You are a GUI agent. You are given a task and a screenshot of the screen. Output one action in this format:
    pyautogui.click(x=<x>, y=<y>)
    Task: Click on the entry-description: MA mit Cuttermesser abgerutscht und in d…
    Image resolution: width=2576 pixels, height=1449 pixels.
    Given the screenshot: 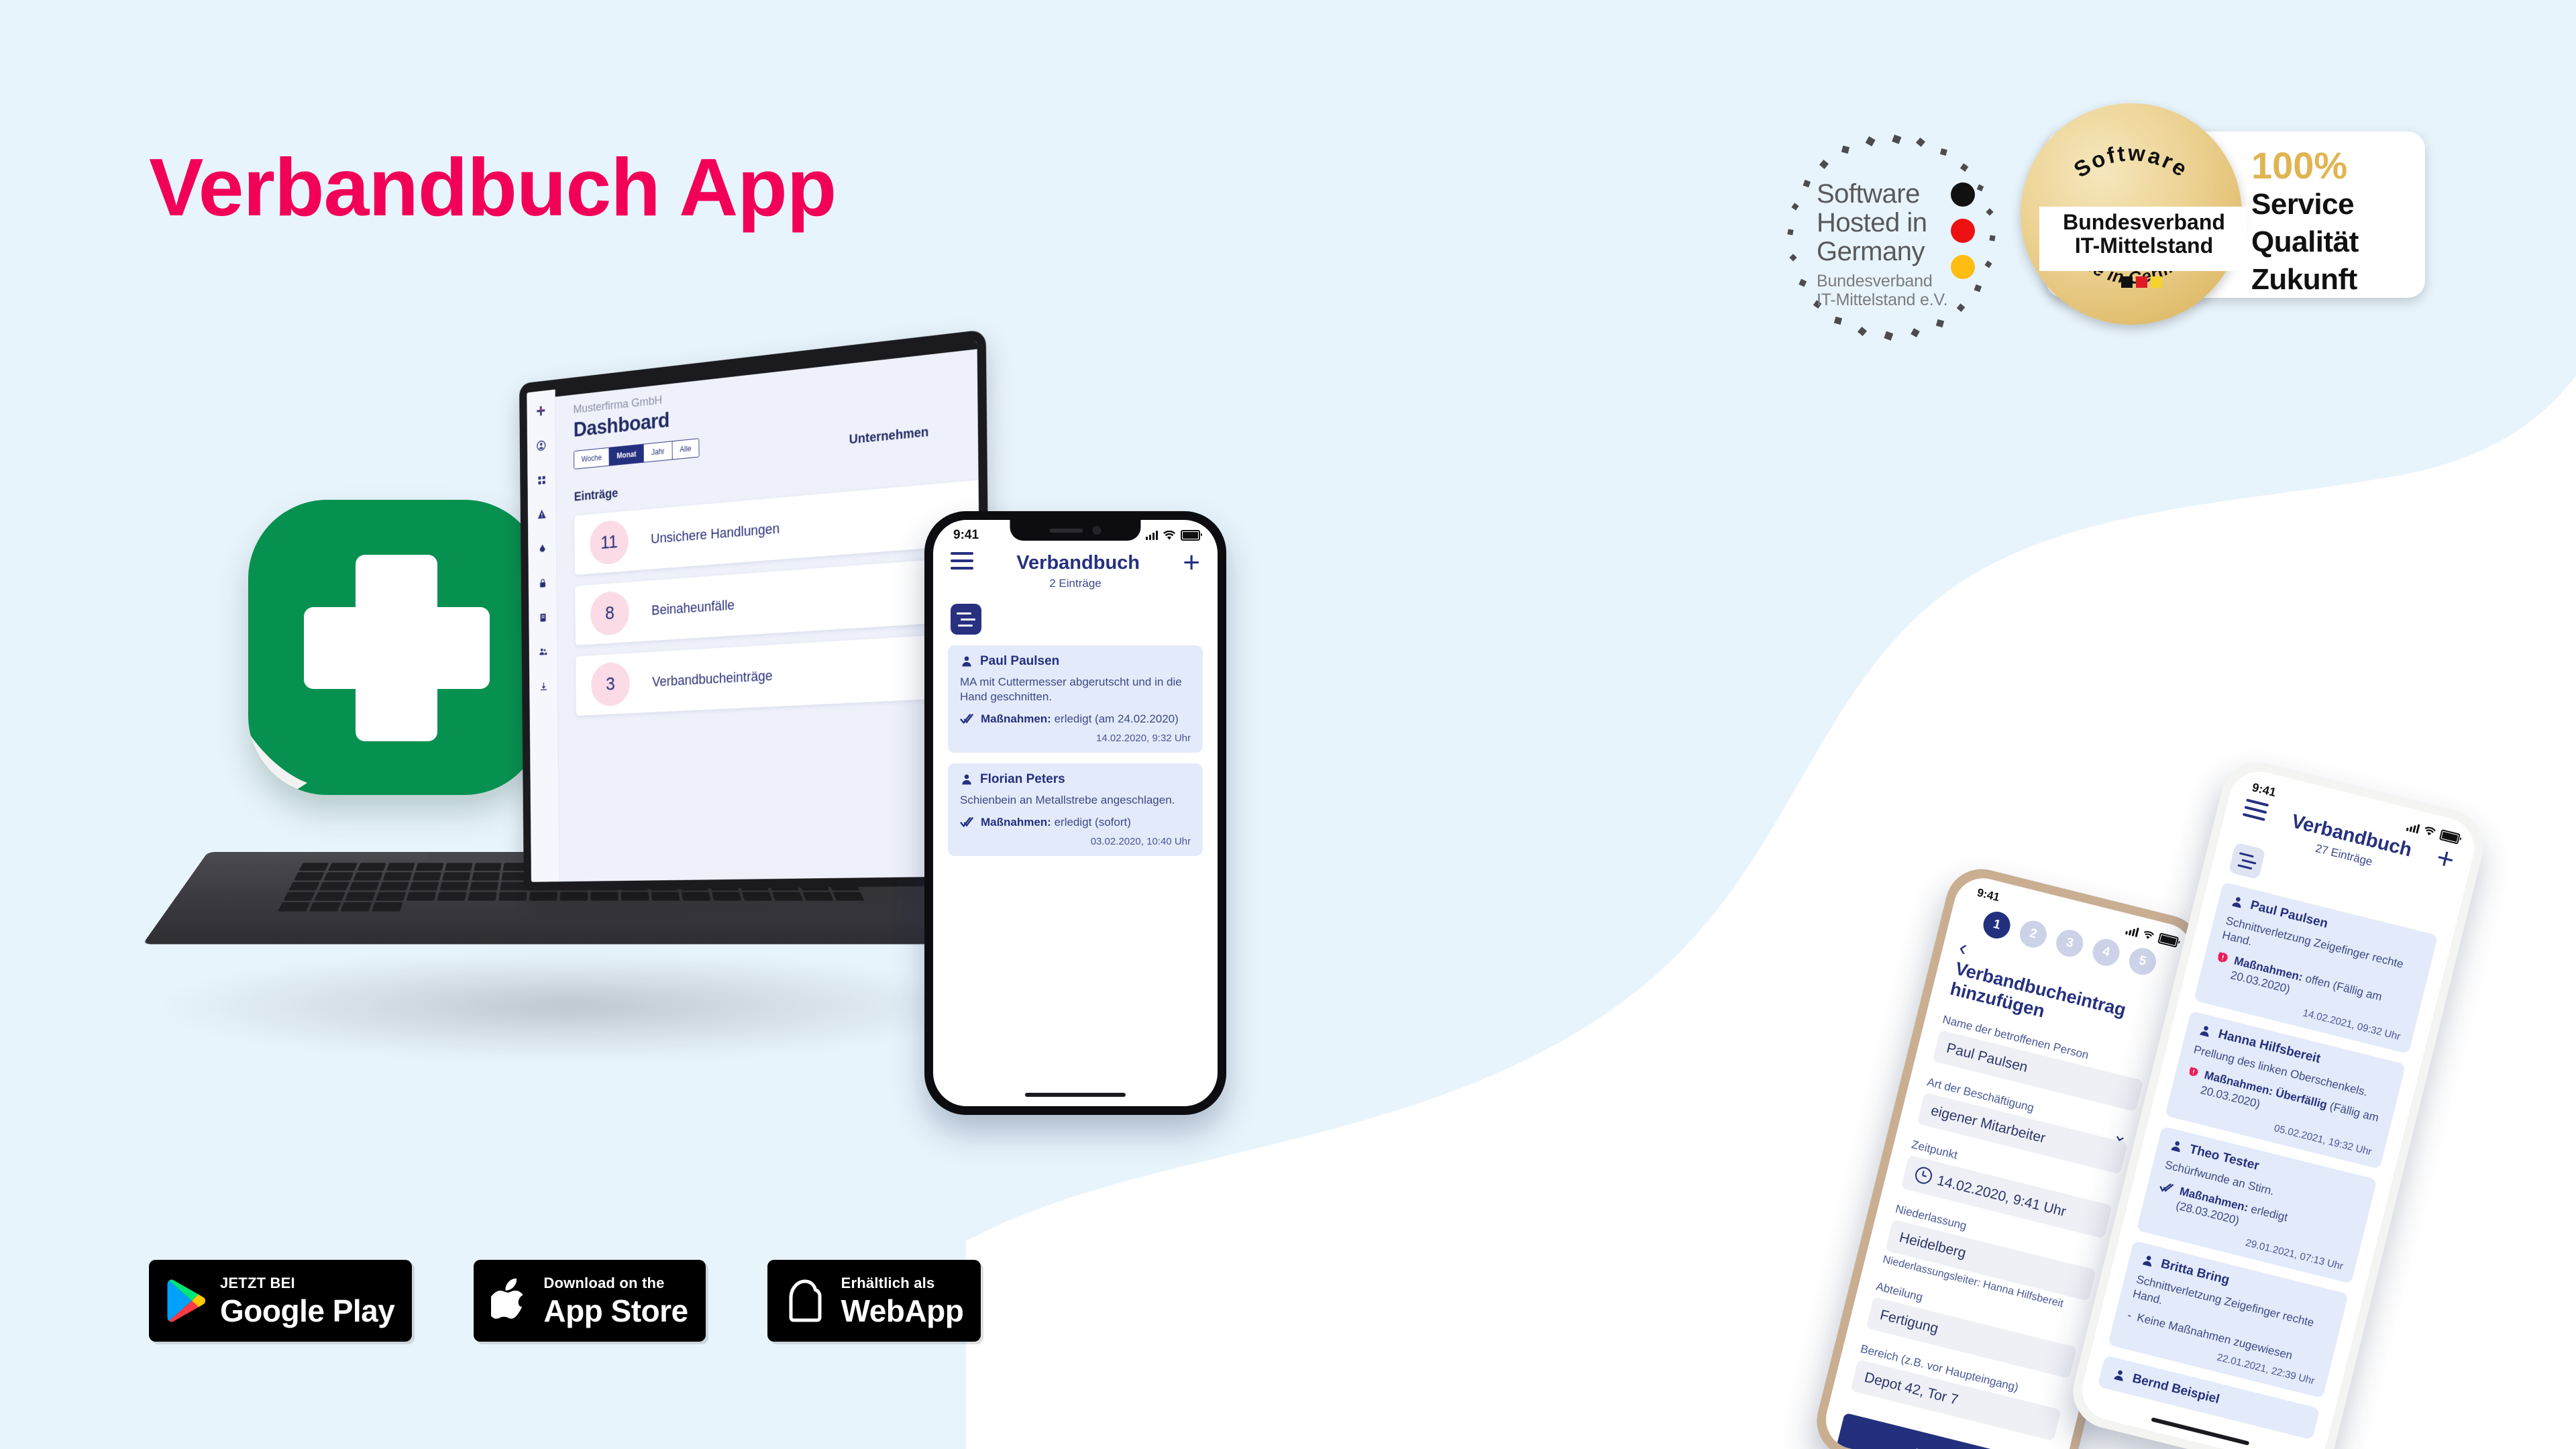 What is the action you would take?
    pyautogui.click(x=1071, y=690)
    